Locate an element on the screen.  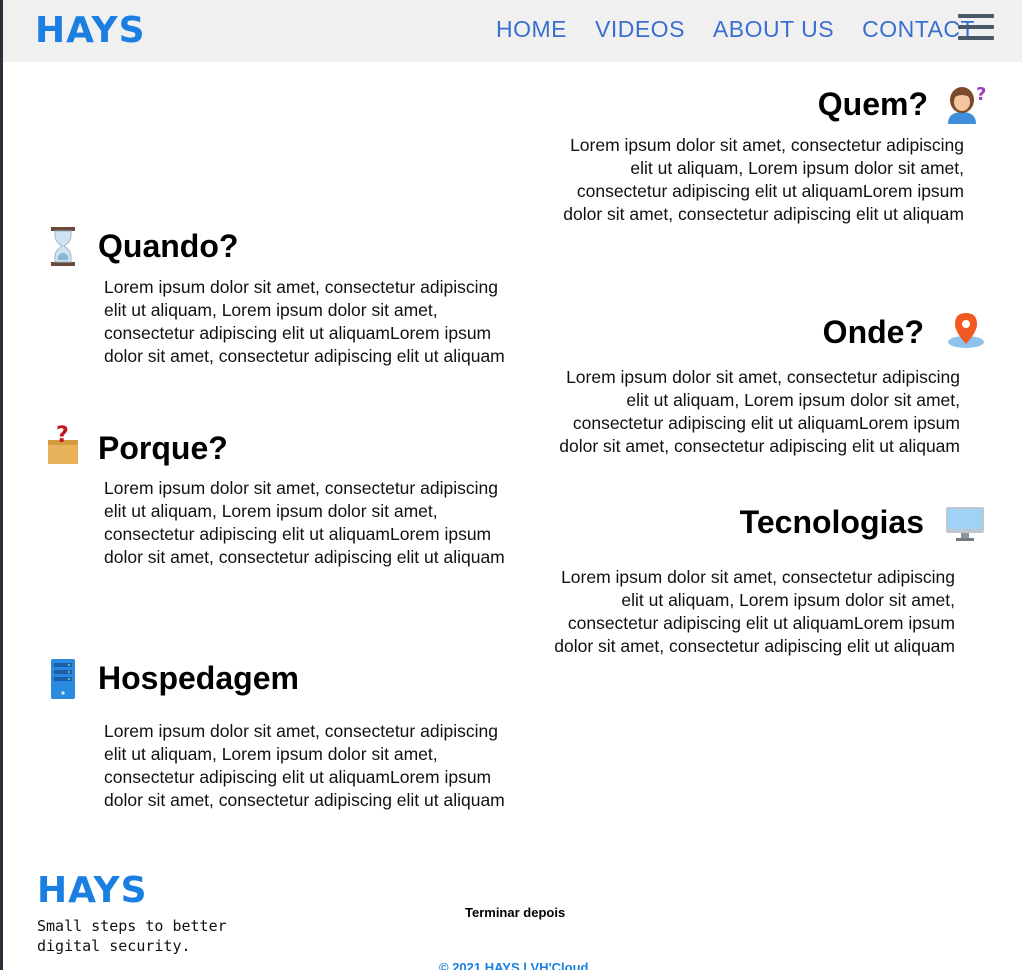
nav-home-link: HOME is located at coordinates (531, 29).